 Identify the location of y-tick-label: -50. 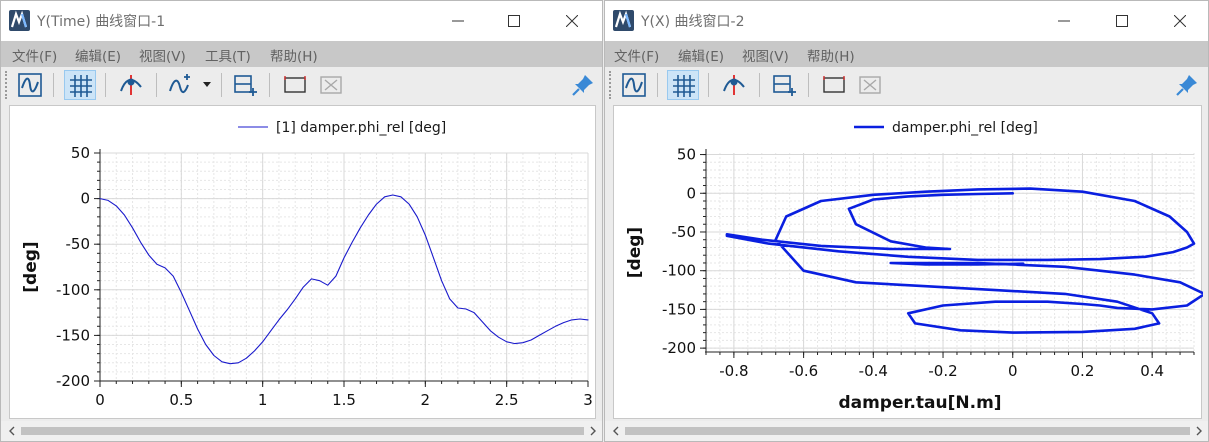
(684, 232).